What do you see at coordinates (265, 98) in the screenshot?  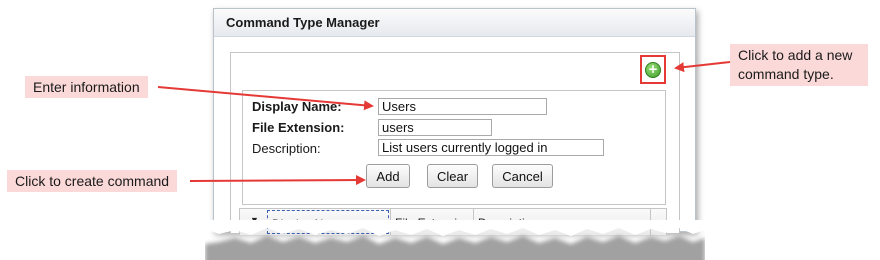 I see `arrow-enter-information` at bounding box center [265, 98].